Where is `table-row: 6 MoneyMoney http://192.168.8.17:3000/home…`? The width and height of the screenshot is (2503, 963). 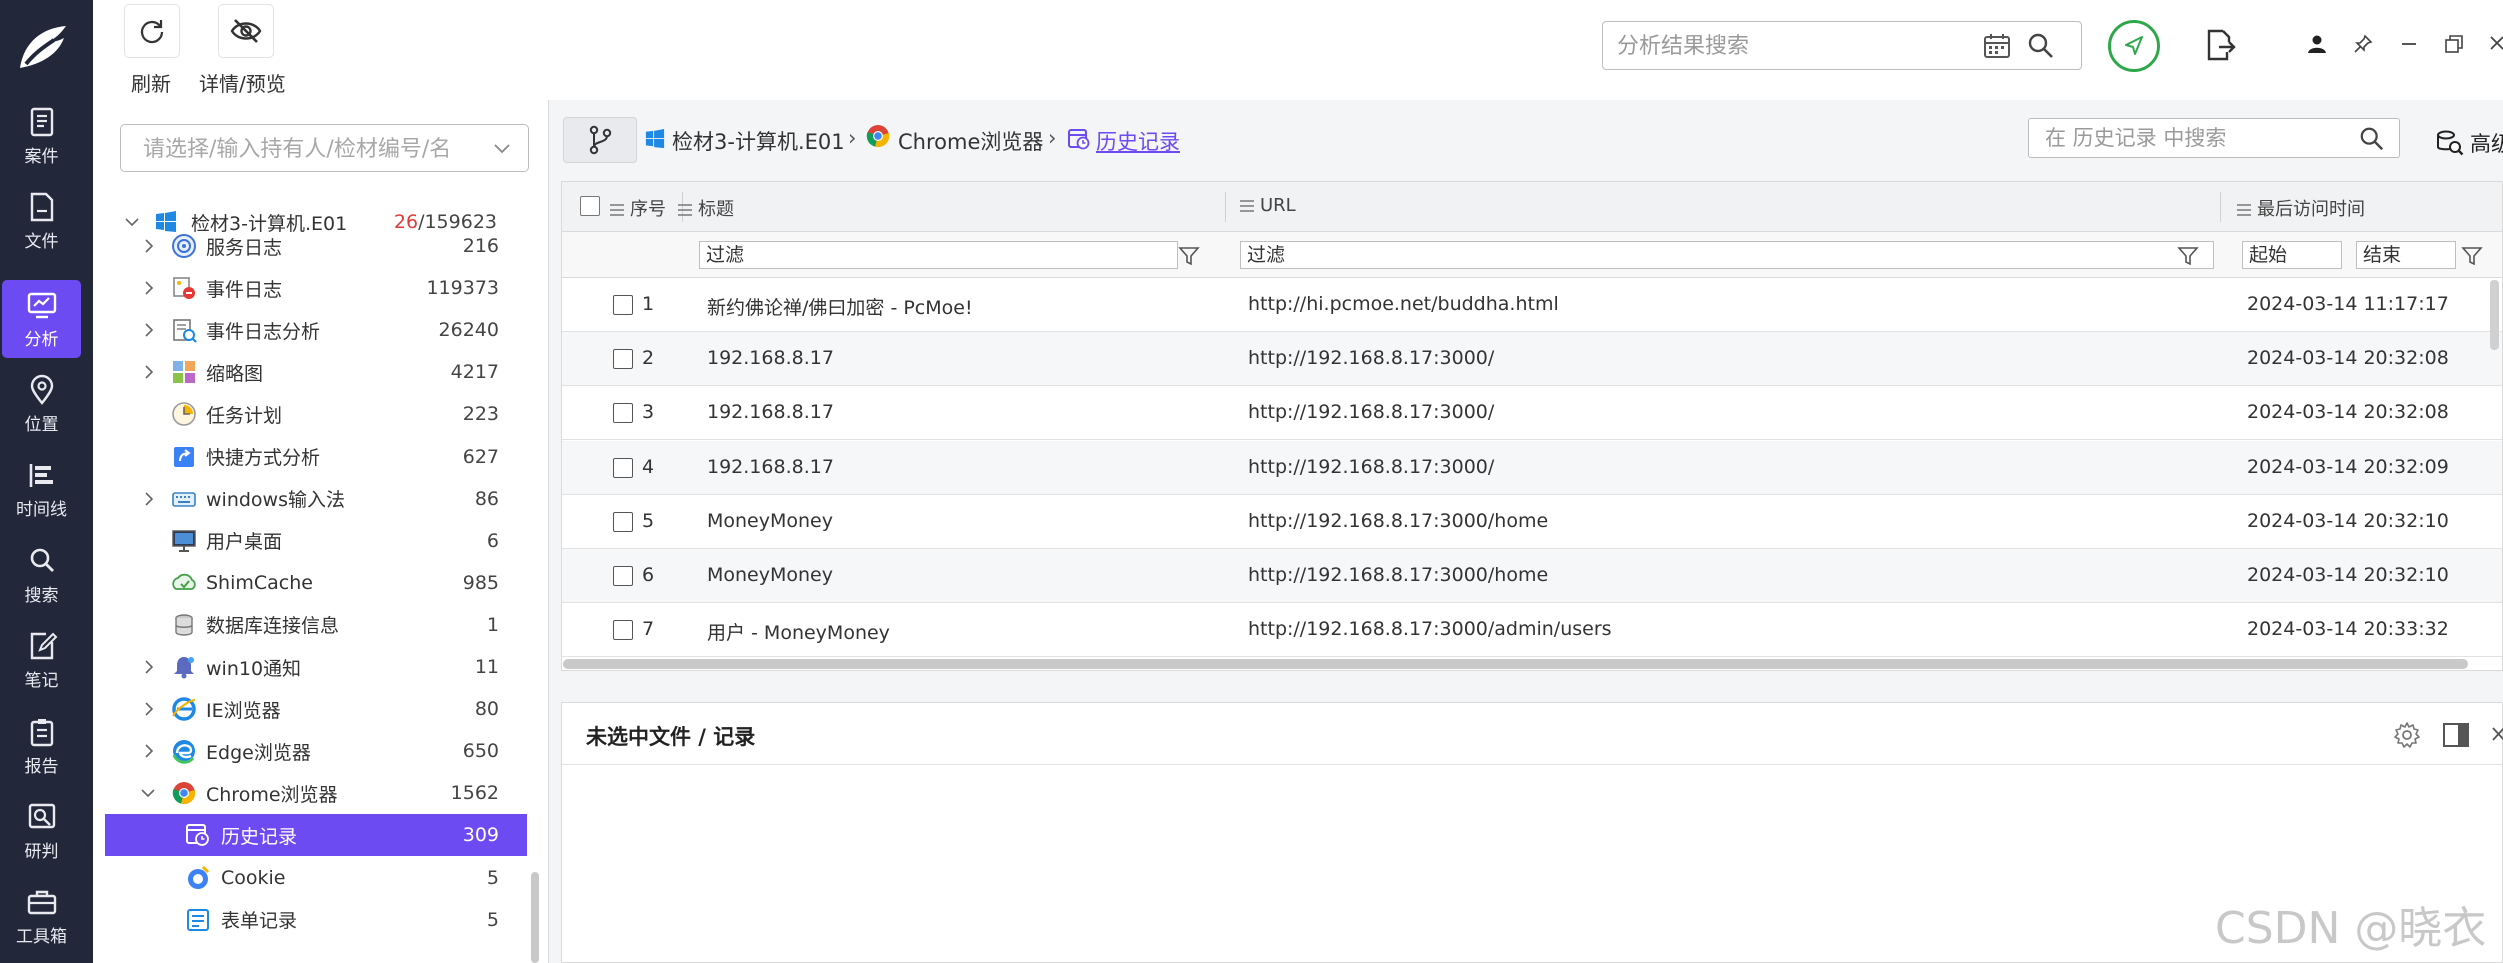 table-row: 6 MoneyMoney http://192.168.8.17:3000/home… is located at coordinates (1532, 576).